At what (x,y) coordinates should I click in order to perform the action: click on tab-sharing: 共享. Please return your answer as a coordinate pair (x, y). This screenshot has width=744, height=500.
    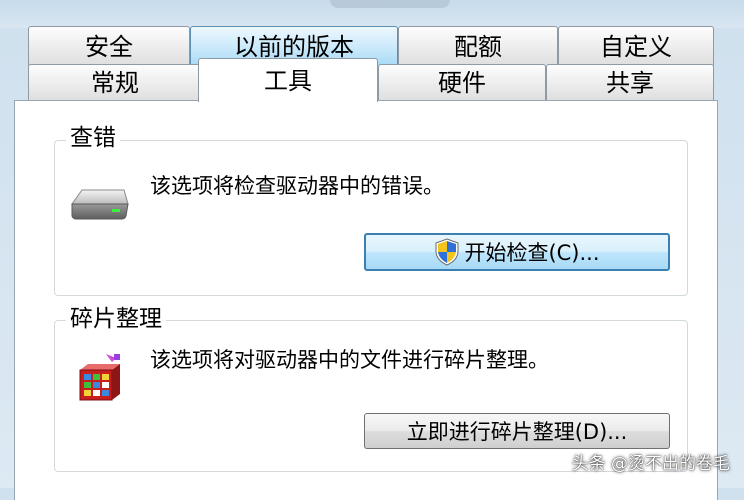
    Looking at the image, I should click on (630, 82).